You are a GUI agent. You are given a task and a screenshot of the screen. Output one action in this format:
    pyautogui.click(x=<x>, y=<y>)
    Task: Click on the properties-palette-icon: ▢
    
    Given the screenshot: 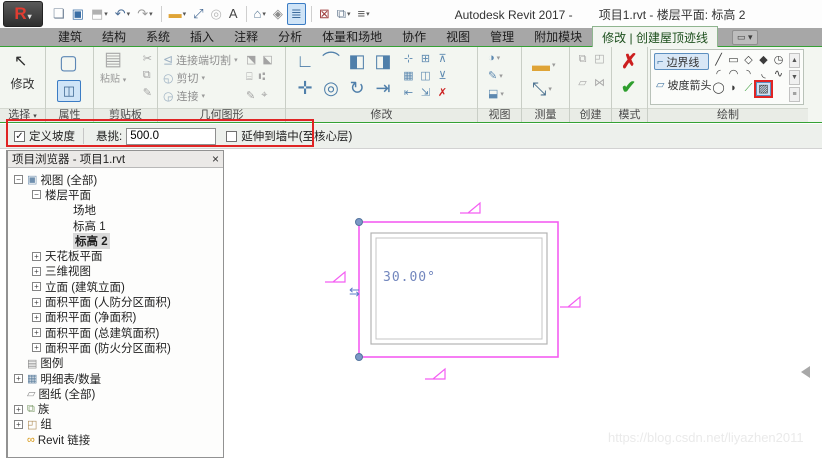 What is the action you would take?
    pyautogui.click(x=68, y=62)
    